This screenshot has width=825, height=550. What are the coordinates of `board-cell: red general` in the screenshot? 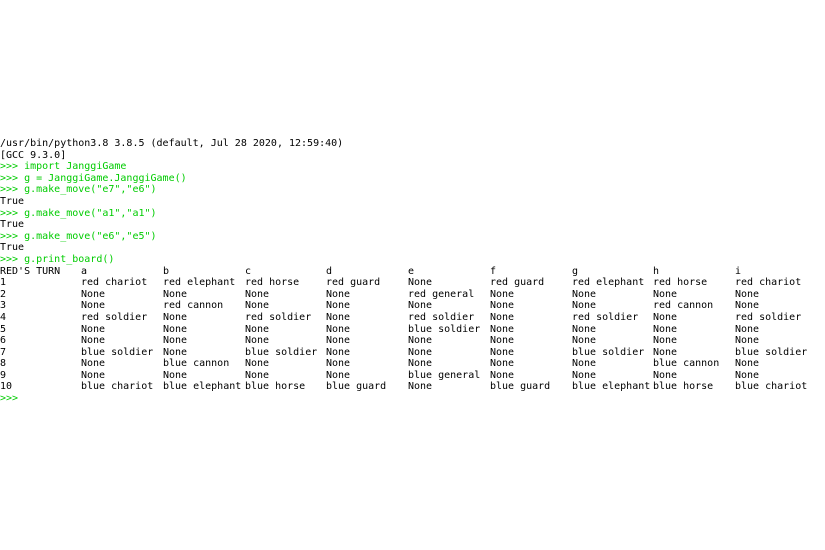 It's located at (441, 294).